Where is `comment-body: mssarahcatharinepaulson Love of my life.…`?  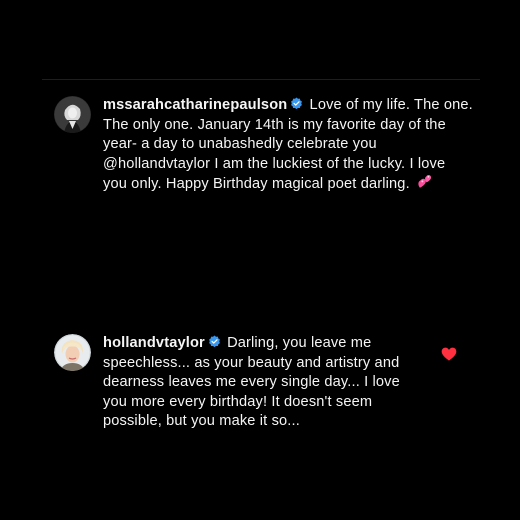
comment-body: mssarahcatharinepaulson Love of my life.… is located at coordinates (288, 146).